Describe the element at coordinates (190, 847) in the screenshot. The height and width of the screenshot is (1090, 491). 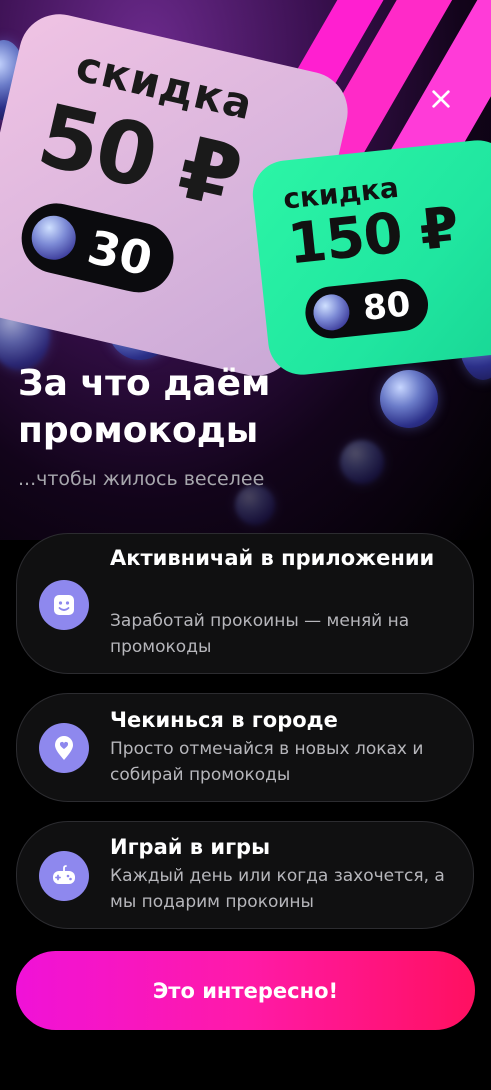
I see `feature-title: Играй в игры` at that location.